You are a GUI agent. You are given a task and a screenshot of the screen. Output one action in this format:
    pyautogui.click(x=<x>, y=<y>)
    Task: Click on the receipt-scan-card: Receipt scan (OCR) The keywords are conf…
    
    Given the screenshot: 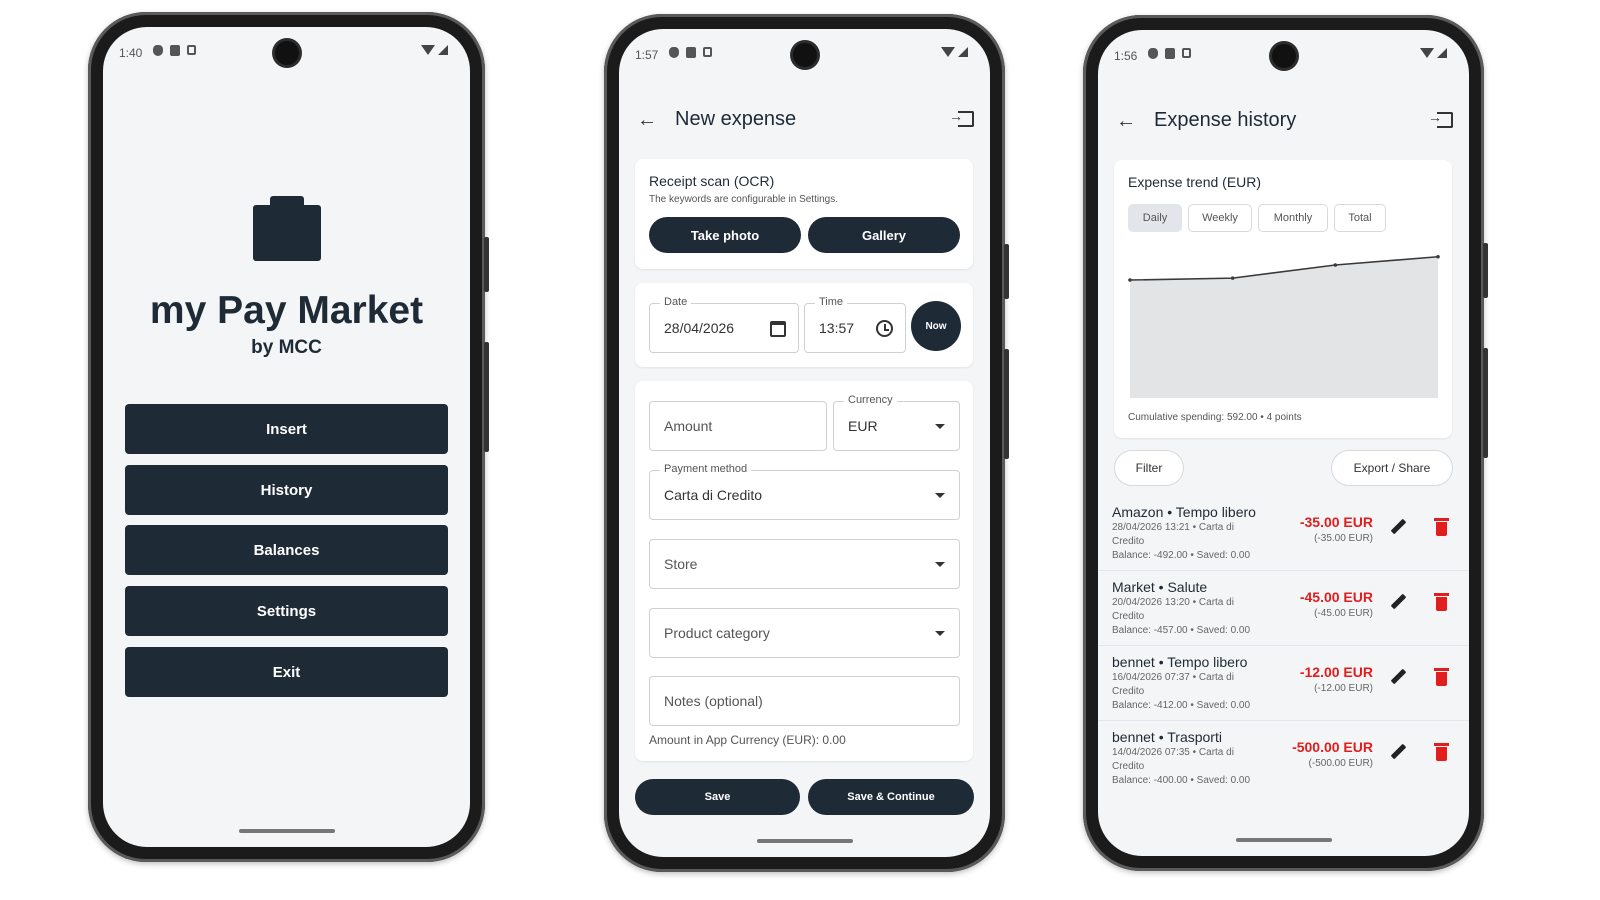 What is the action you would take?
    pyautogui.click(x=804, y=214)
    